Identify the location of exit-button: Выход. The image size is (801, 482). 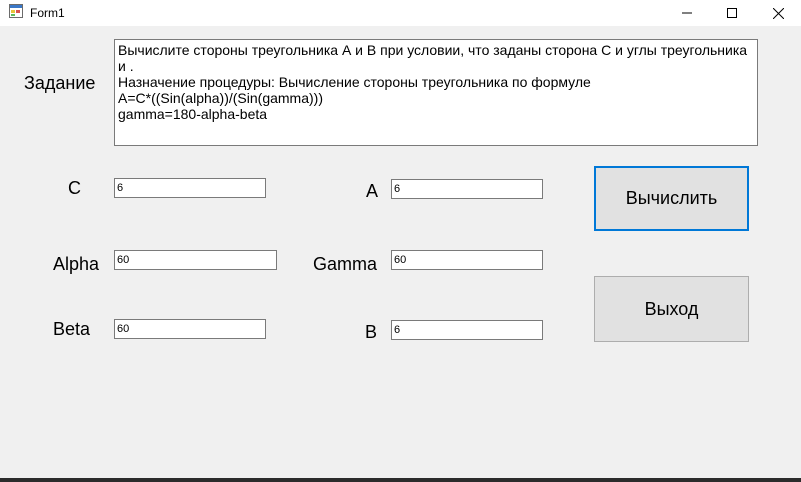
(671, 309).